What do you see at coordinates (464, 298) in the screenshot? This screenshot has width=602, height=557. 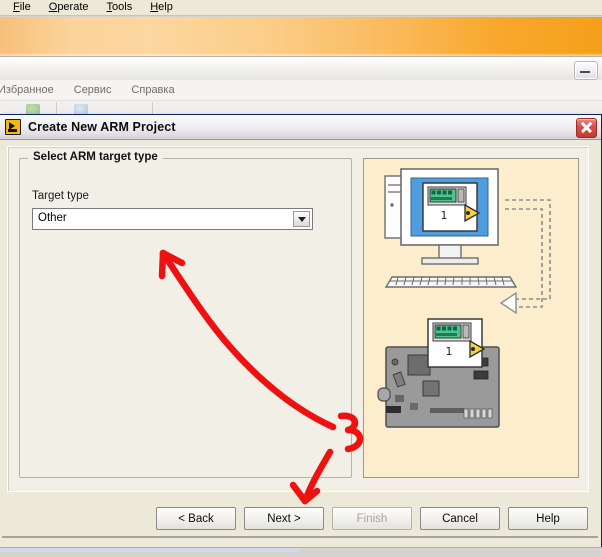 I see `illustration-svg: 1 1` at bounding box center [464, 298].